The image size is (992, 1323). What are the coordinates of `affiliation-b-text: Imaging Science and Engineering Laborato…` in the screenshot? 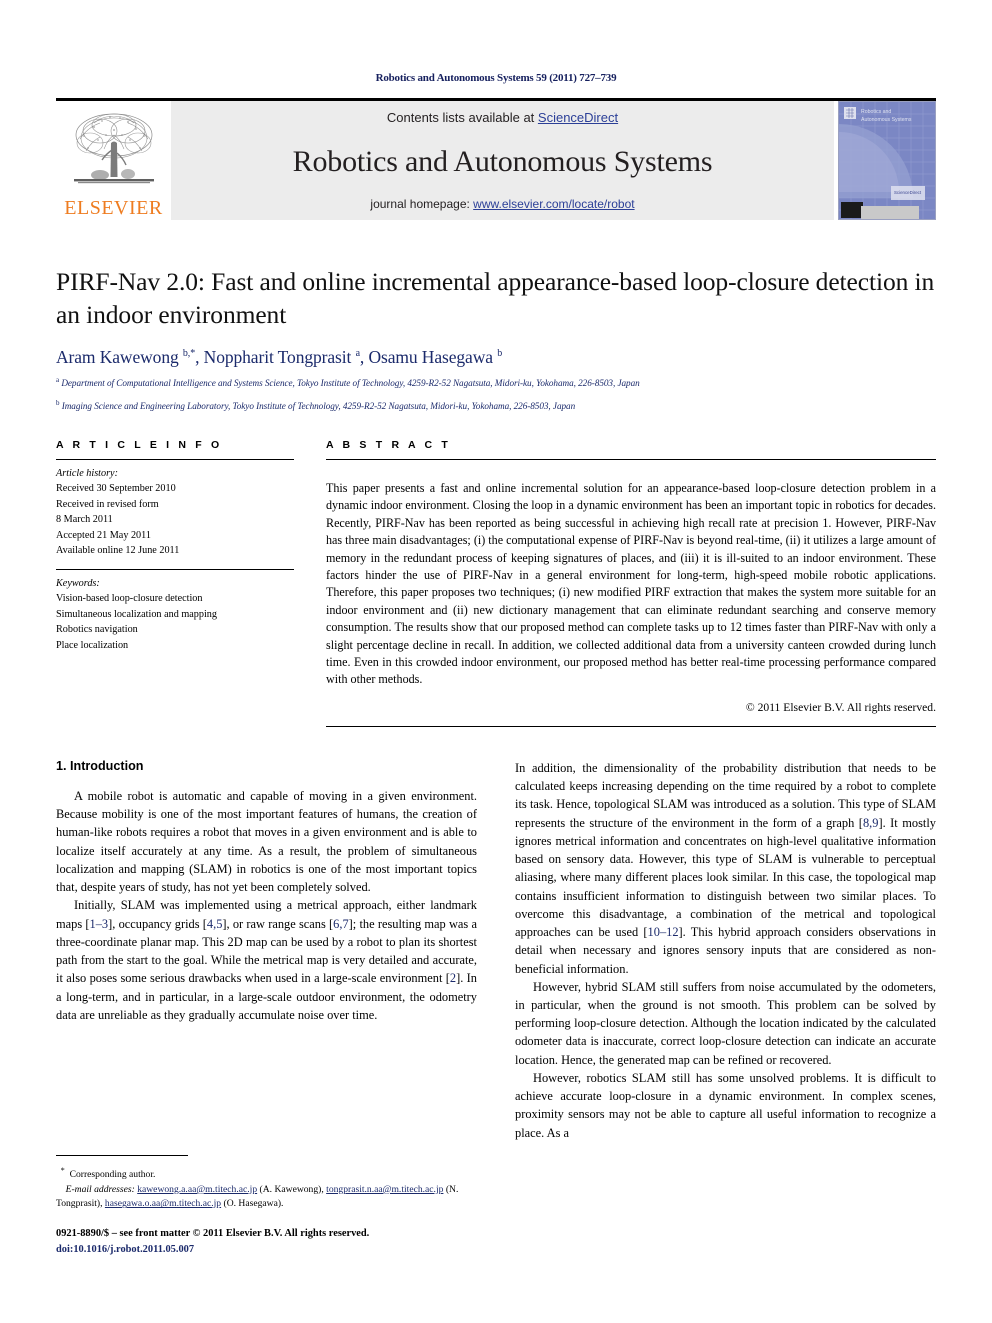 It's located at (318, 405).